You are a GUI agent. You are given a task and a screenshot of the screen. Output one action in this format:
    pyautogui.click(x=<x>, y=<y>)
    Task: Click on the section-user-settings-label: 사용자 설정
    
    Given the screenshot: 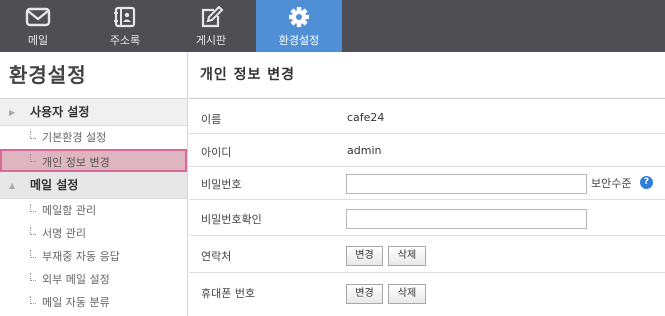 What is the action you would take?
    pyautogui.click(x=60, y=112)
    